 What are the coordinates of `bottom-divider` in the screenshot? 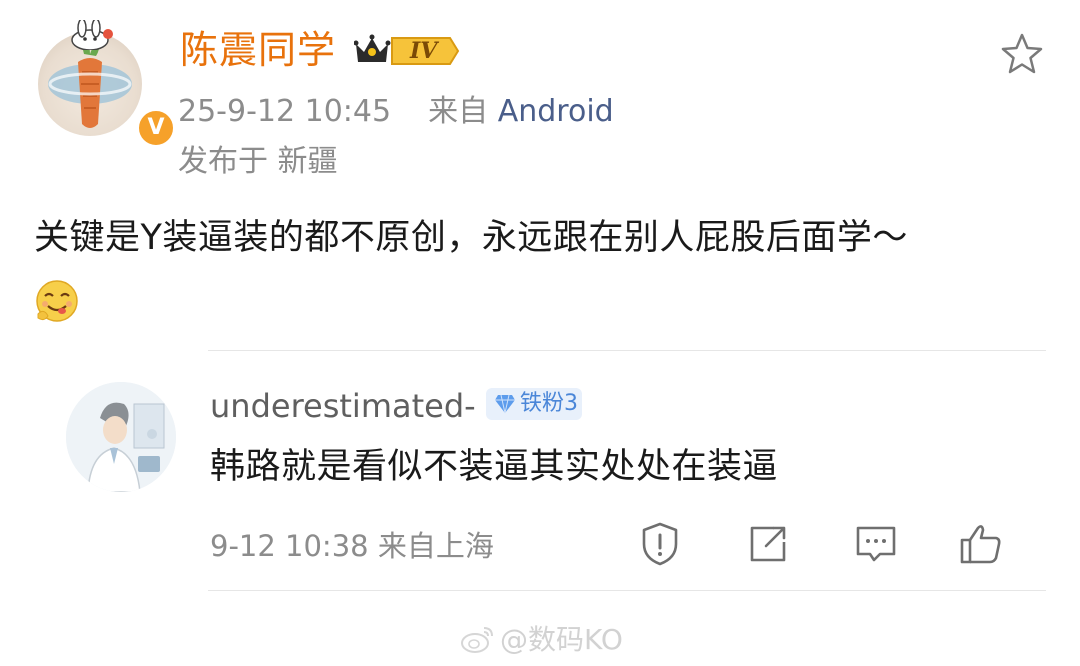 It's located at (627, 590).